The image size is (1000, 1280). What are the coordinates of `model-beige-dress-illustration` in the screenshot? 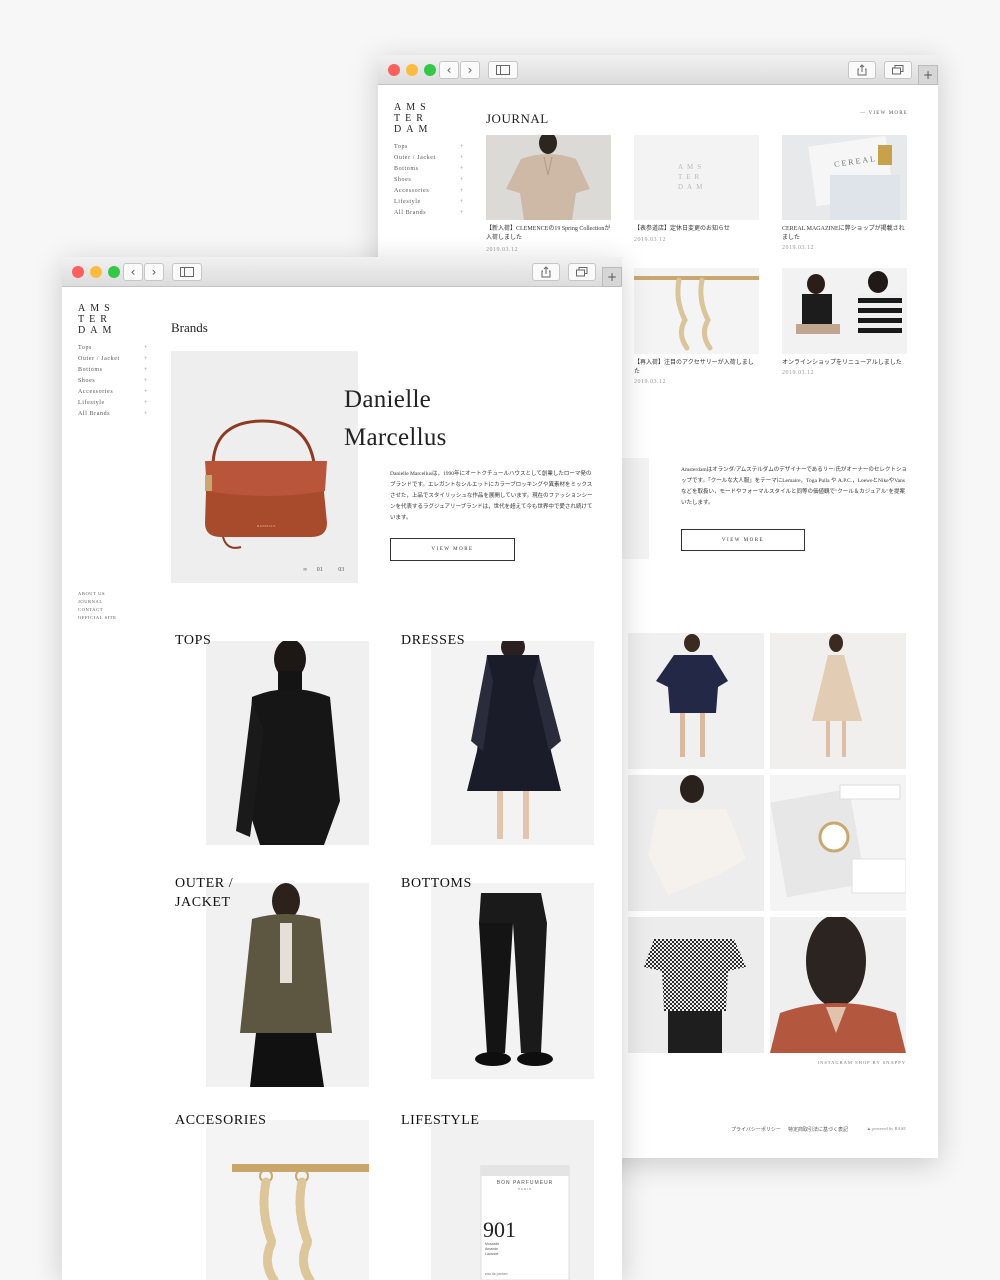 It's located at (548, 177).